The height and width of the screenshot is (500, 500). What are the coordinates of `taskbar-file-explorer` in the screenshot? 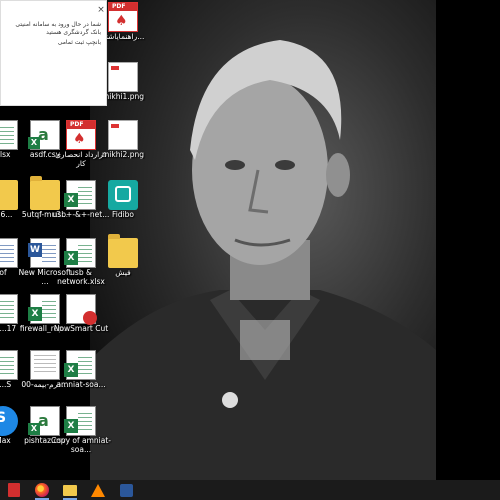 It's located at (70, 490).